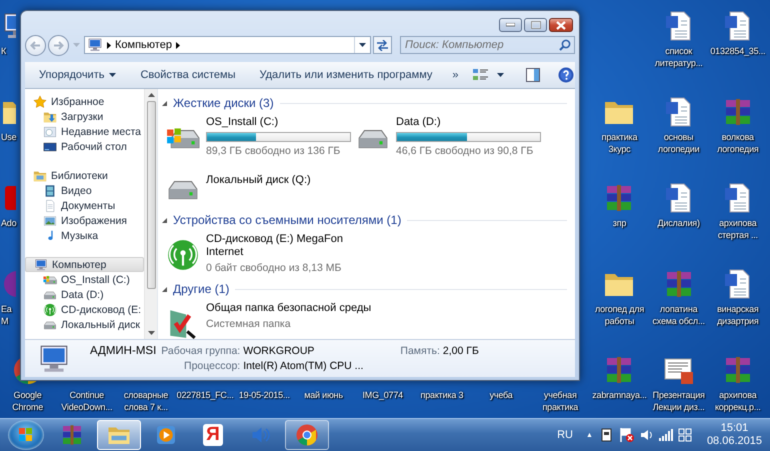 The image size is (770, 451). I want to click on grid-icon, so click(685, 435).